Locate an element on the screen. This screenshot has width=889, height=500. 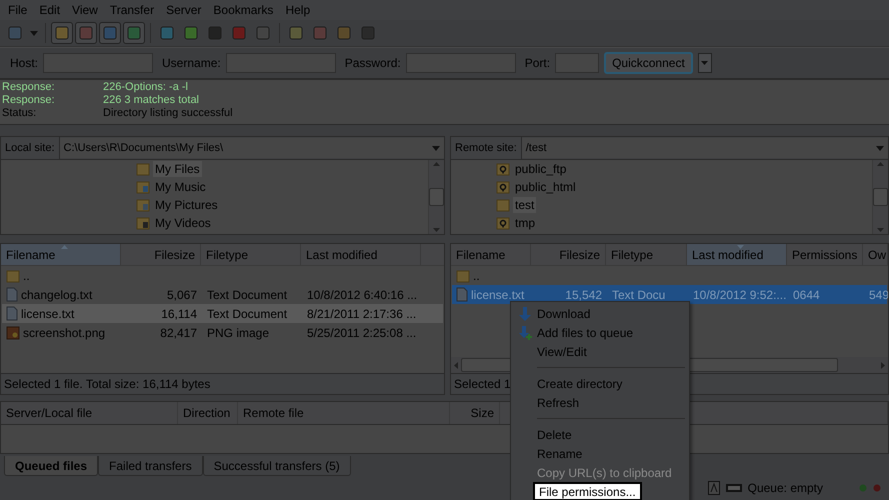
column-header: Size is located at coordinates (475, 413).